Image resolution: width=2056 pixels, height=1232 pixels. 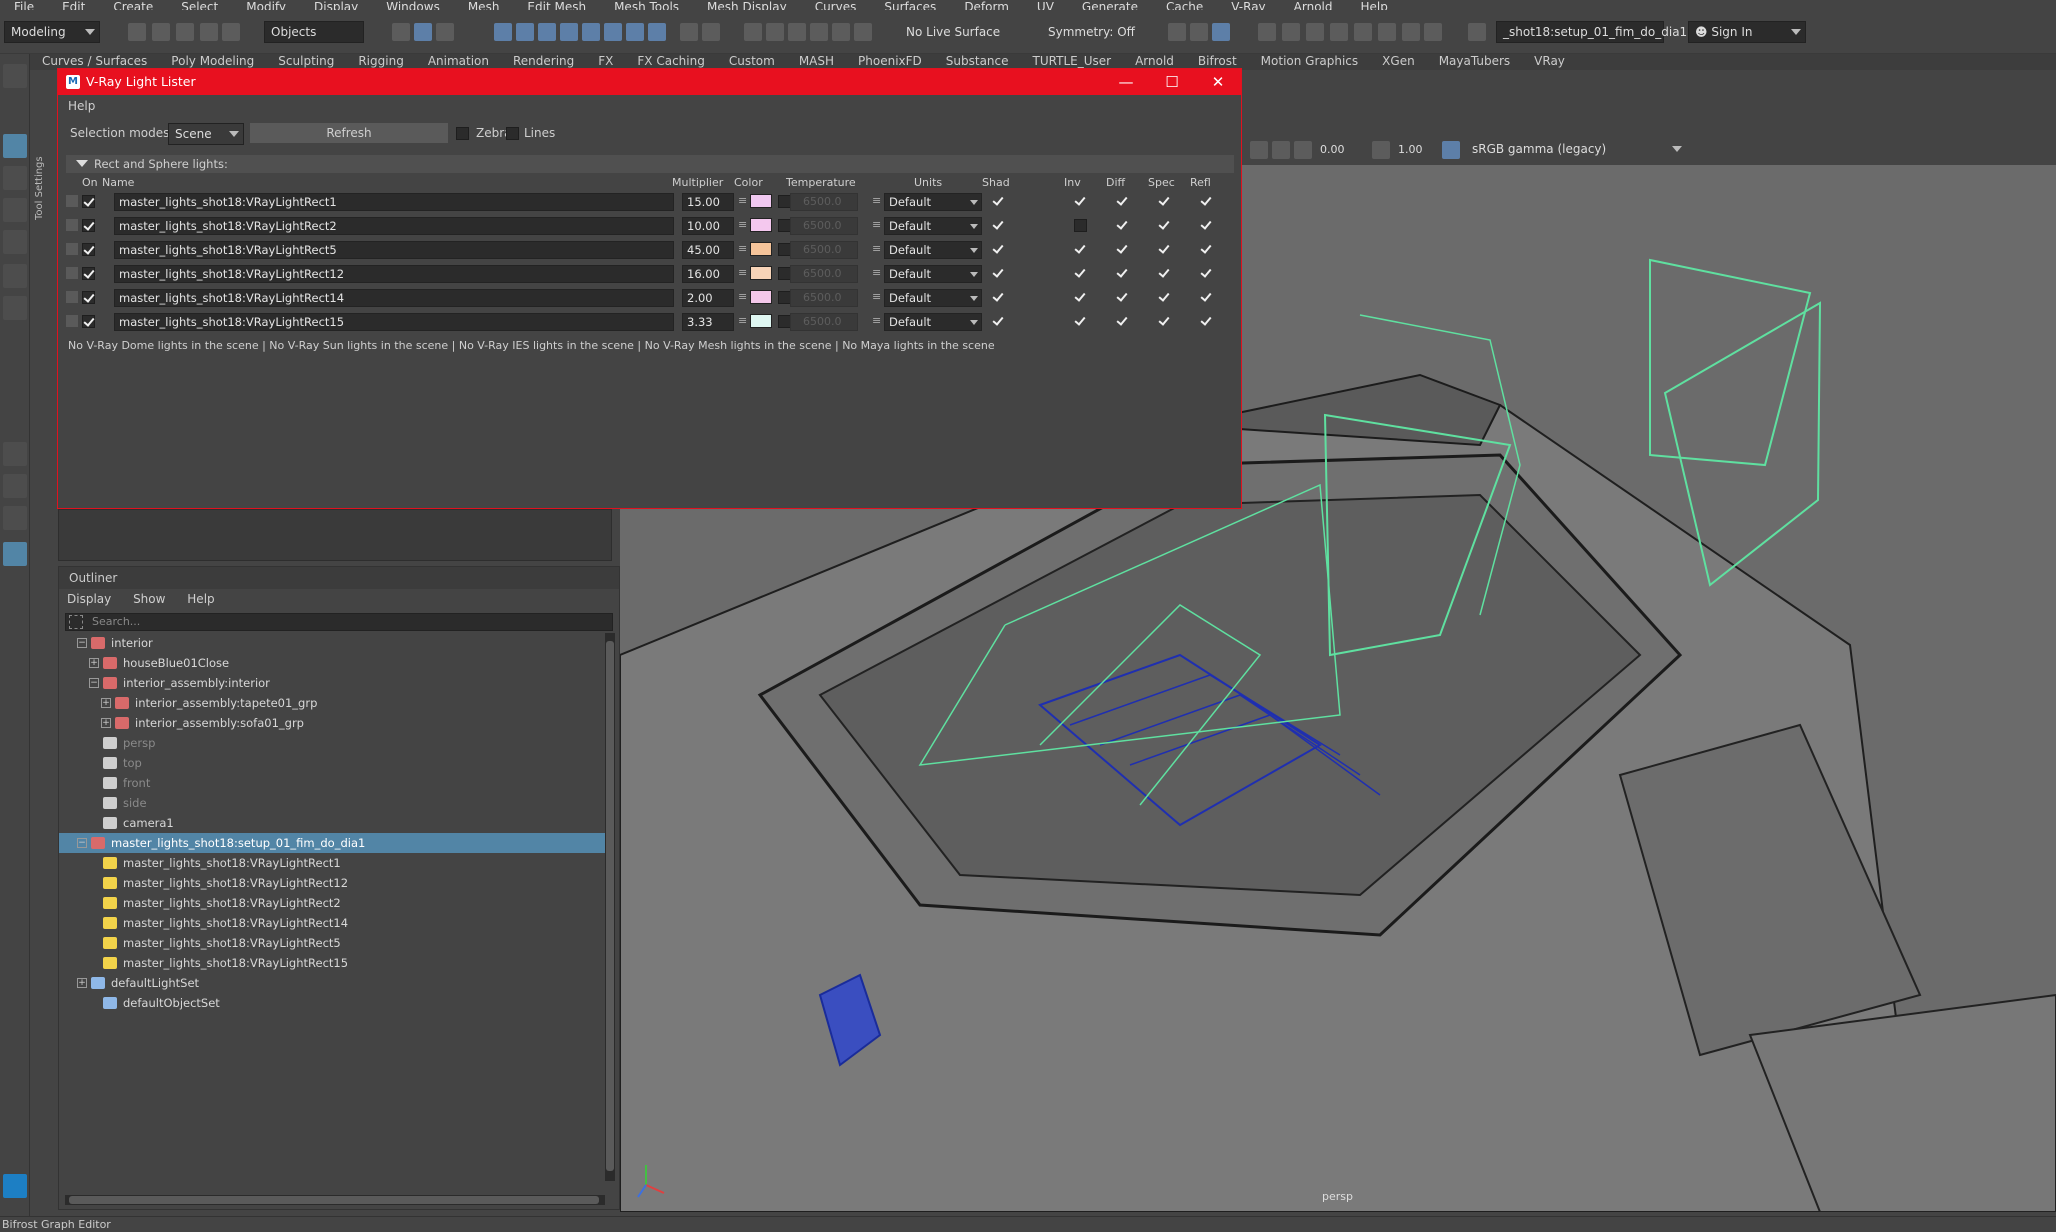 What do you see at coordinates (133, 5) in the screenshot?
I see `menu-item: Create` at bounding box center [133, 5].